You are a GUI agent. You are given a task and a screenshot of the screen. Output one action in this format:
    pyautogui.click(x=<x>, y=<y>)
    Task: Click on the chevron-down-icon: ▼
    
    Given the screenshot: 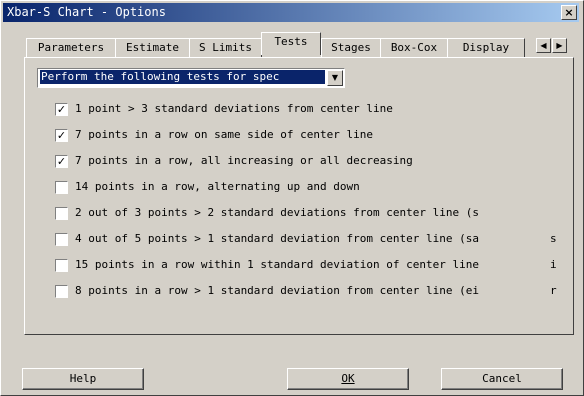 What is the action you would take?
    pyautogui.click(x=335, y=78)
    